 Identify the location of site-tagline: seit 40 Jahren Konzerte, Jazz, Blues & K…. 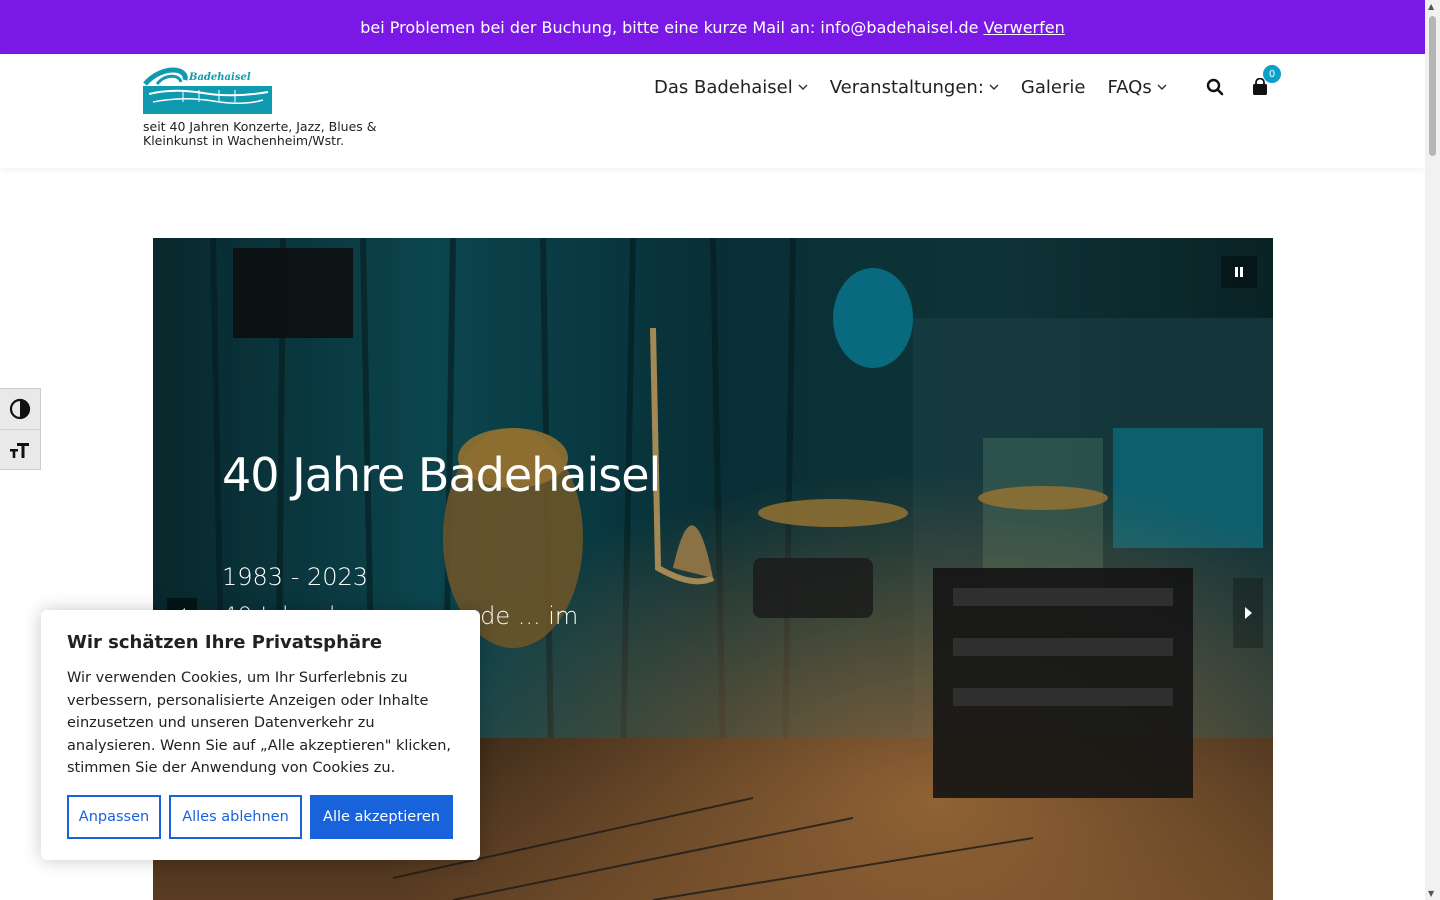
(260, 133).